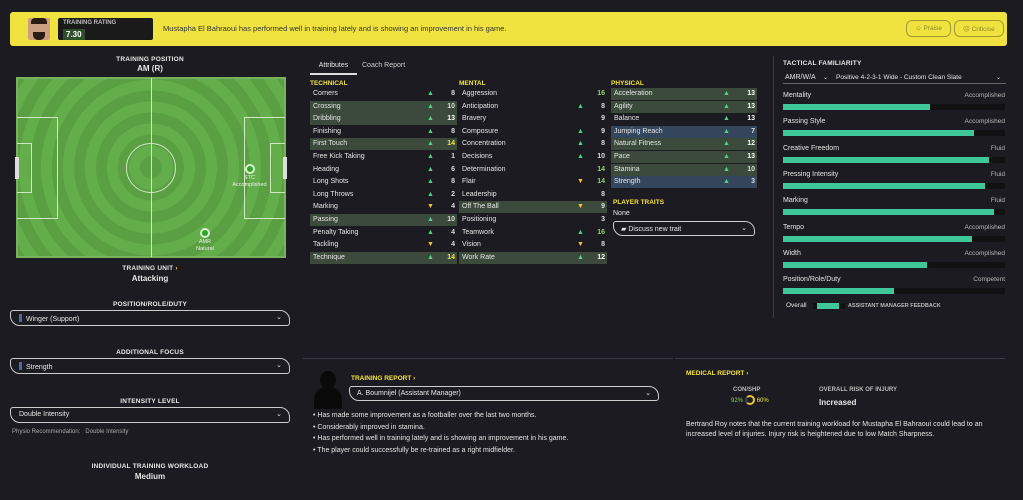 Image resolution: width=1023 pixels, height=500 pixels. Describe the element at coordinates (684, 228) in the screenshot. I see `discuss-trait-dropdown: ▰ Discuss new trait ⌄` at that location.